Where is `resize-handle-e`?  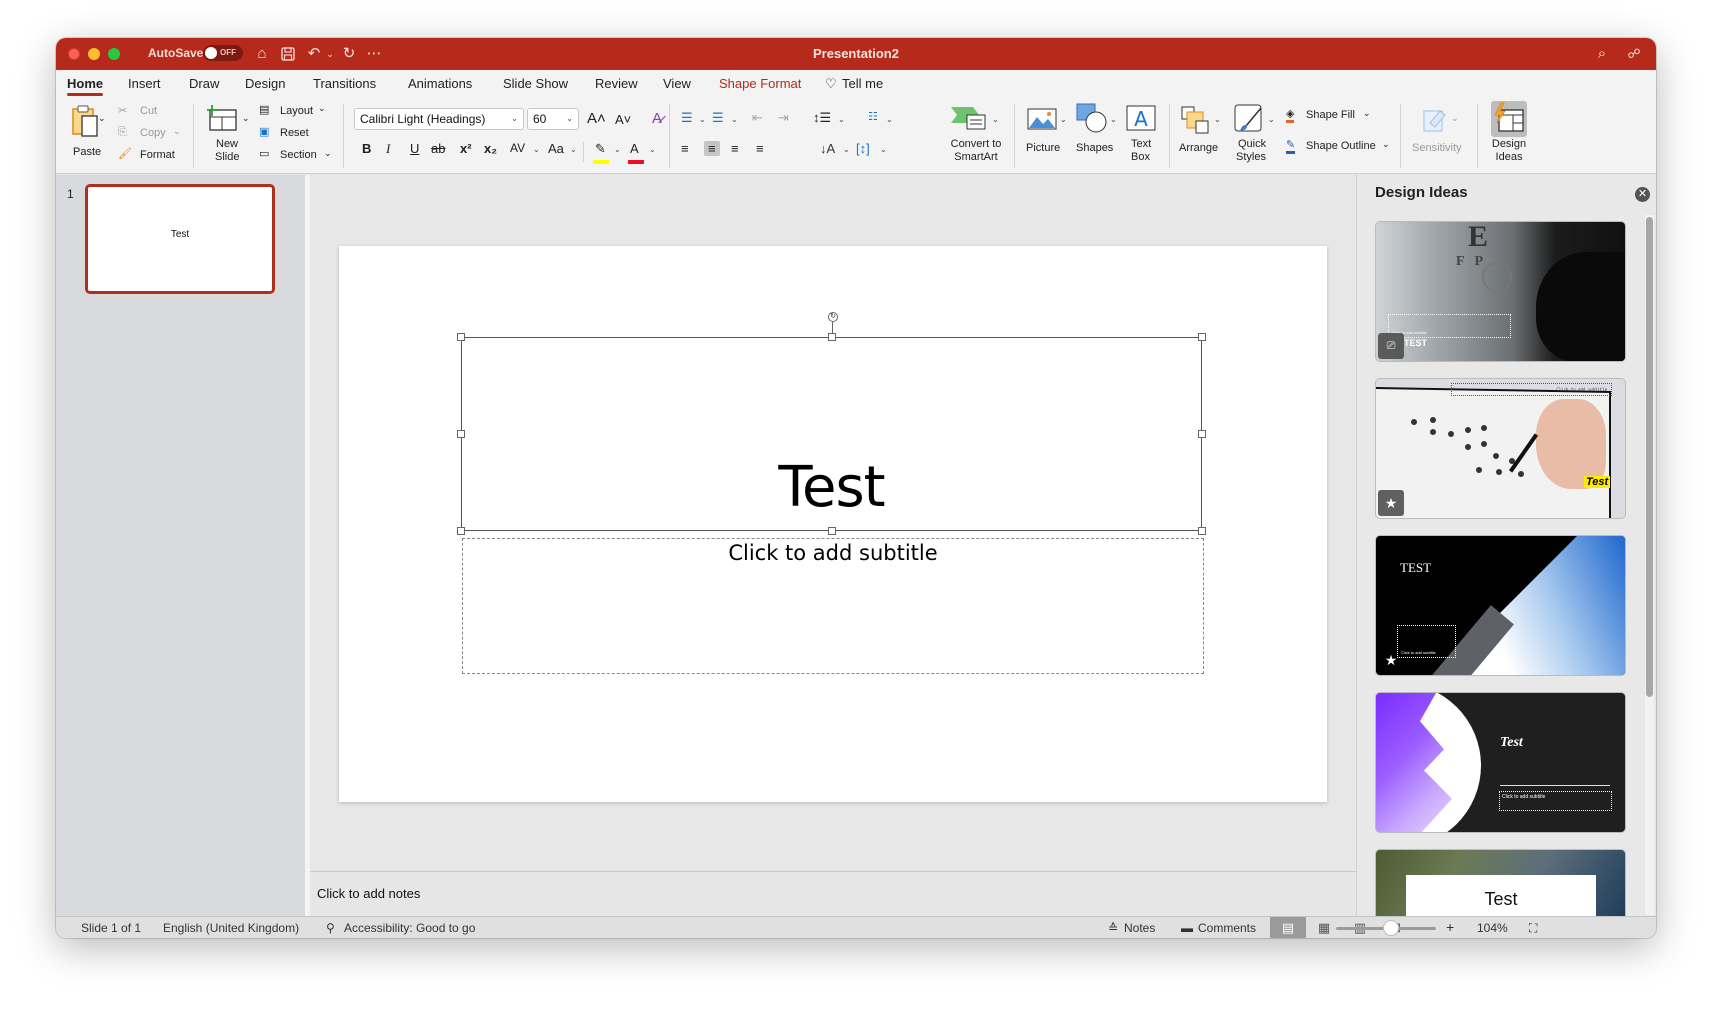
resize-handle-e is located at coordinates (1202, 434).